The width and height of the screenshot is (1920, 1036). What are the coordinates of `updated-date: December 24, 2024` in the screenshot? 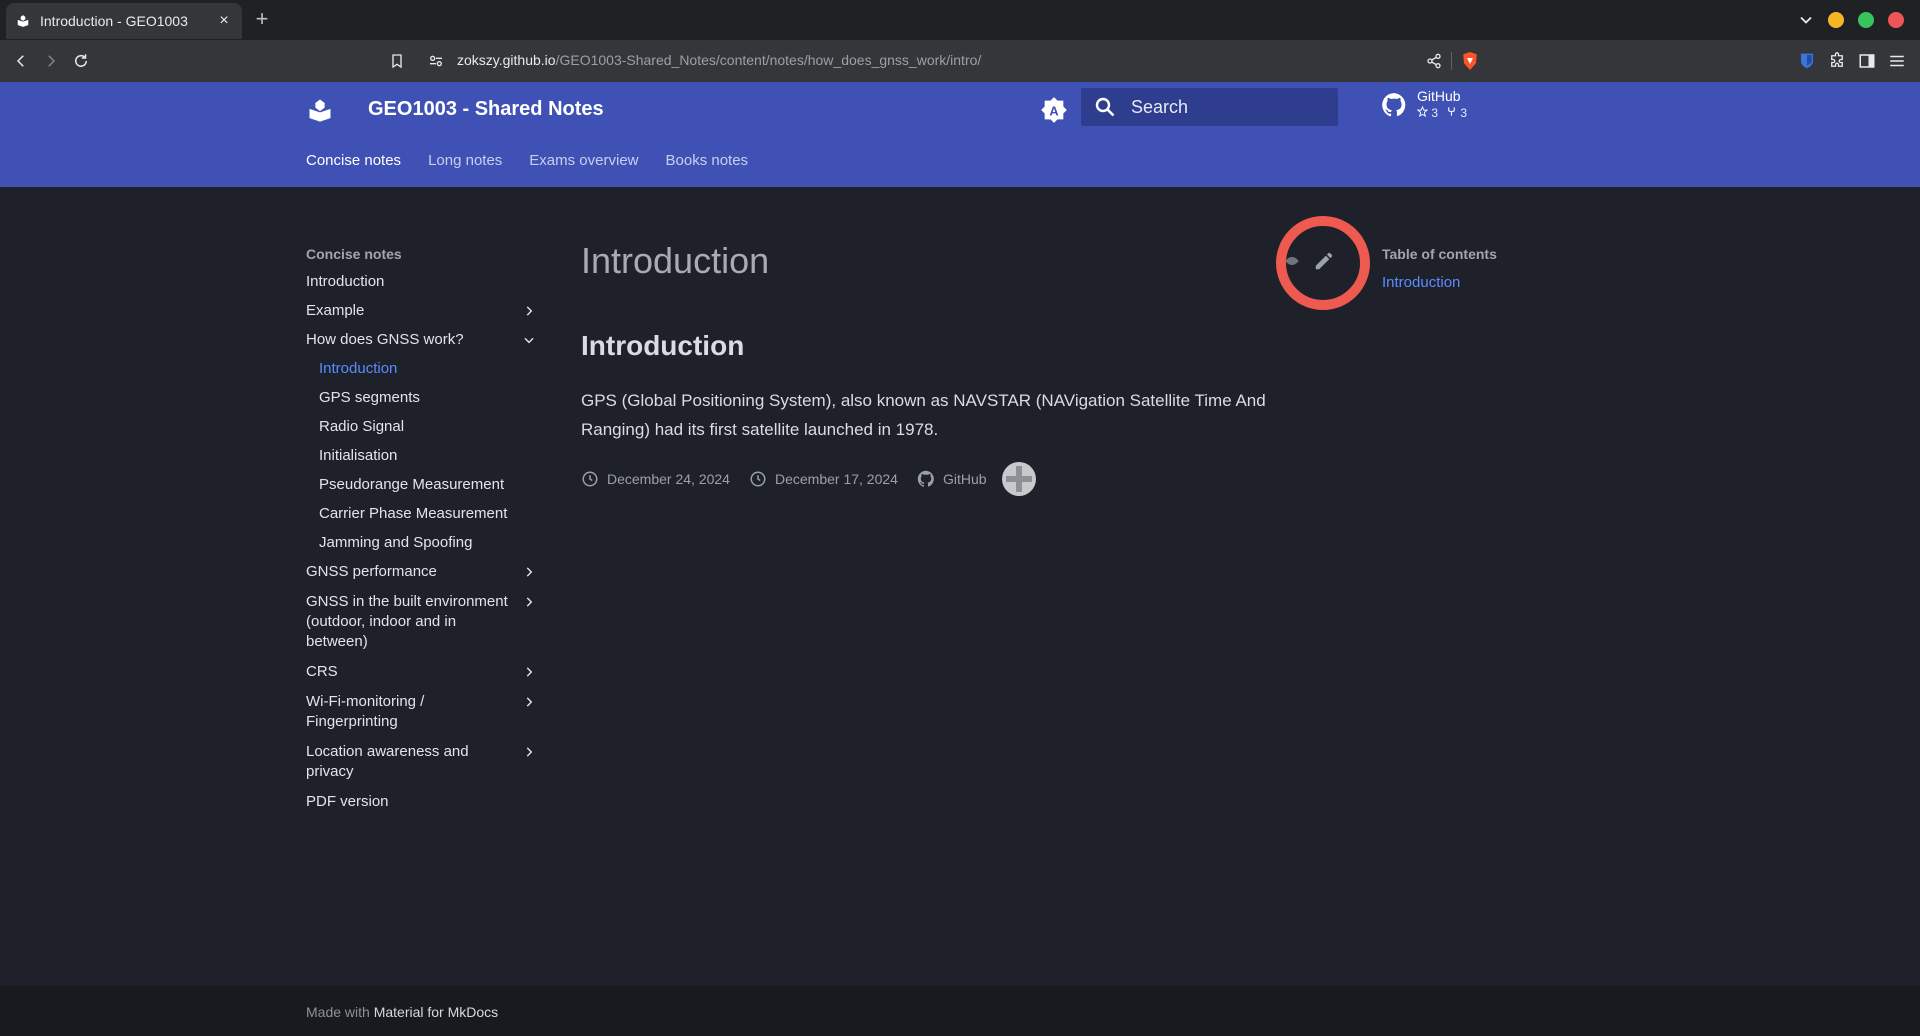 It's located at (668, 479).